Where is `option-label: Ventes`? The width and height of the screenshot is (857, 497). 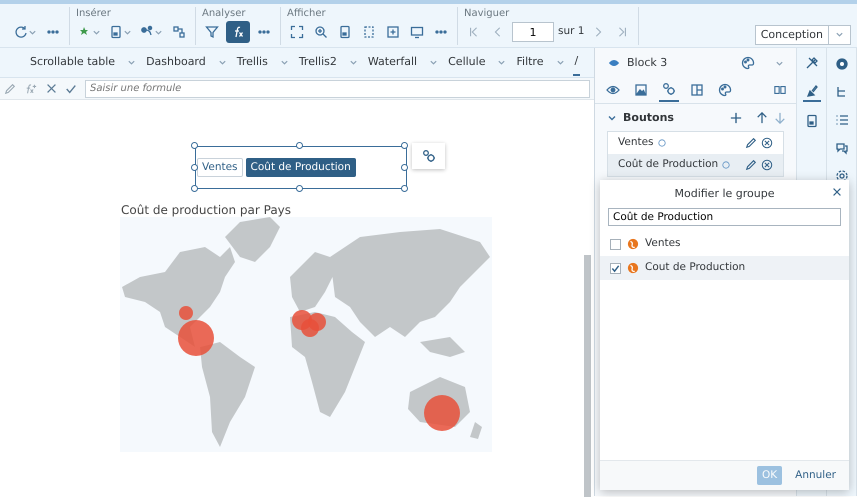 option-label: Ventes is located at coordinates (663, 244).